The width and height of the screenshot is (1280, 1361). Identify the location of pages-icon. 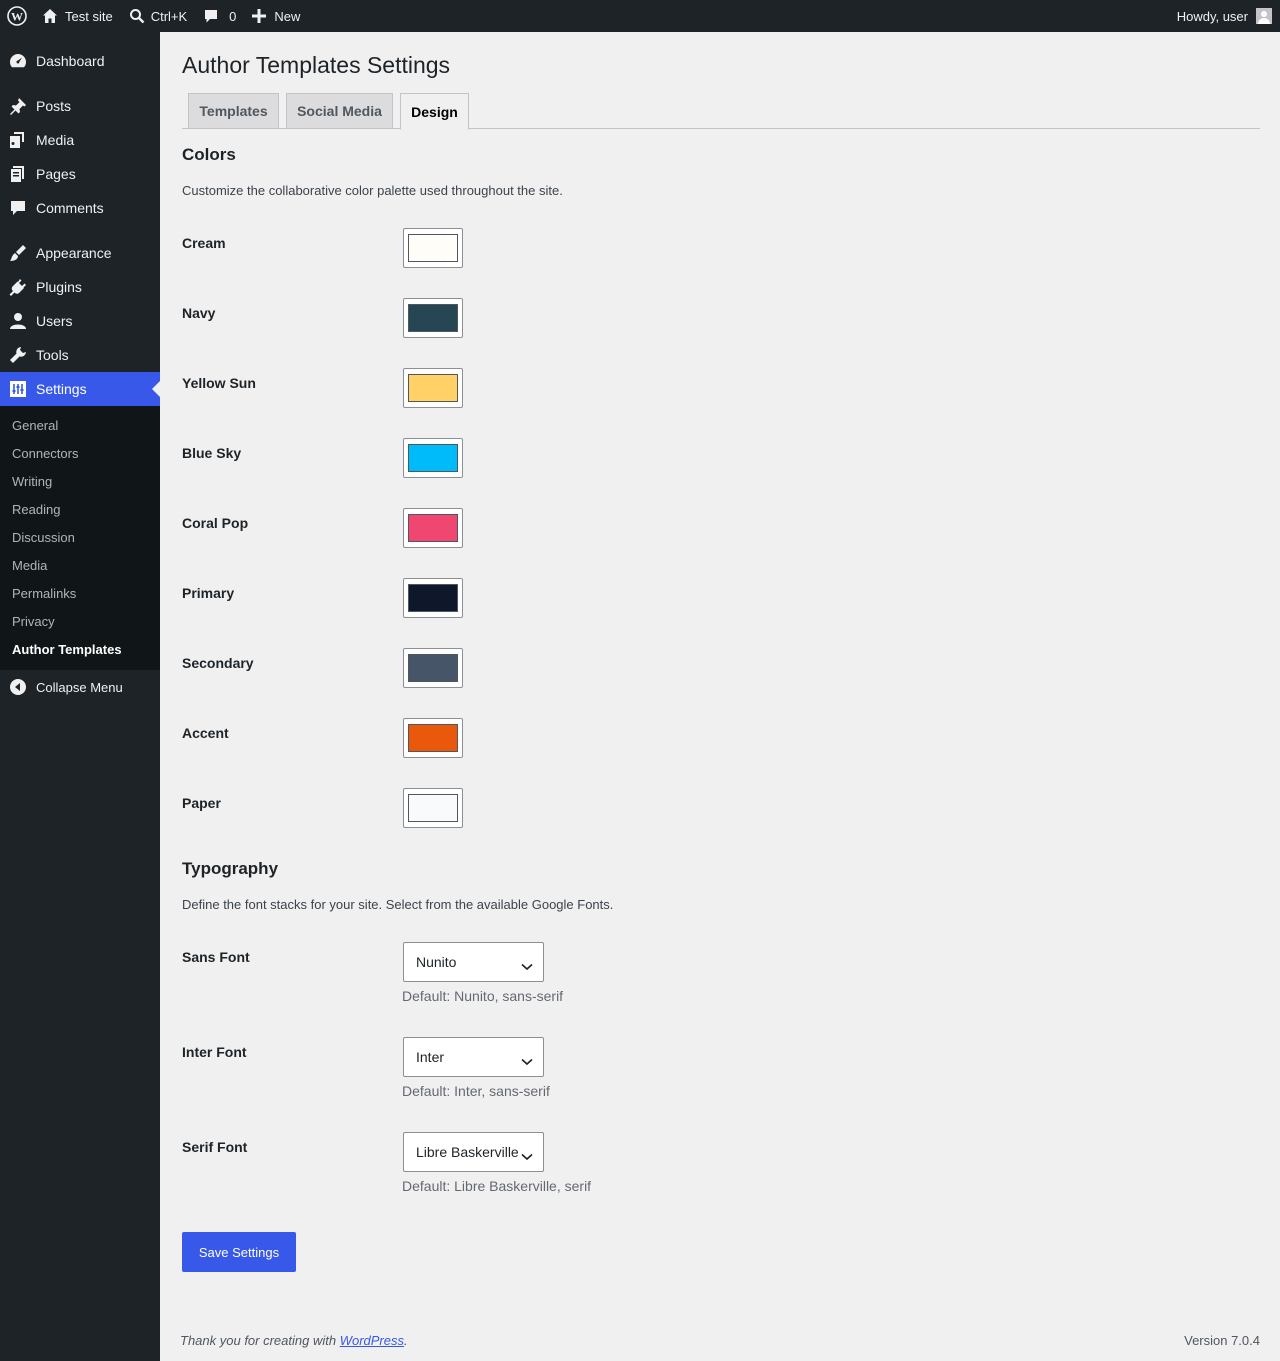
(18, 174).